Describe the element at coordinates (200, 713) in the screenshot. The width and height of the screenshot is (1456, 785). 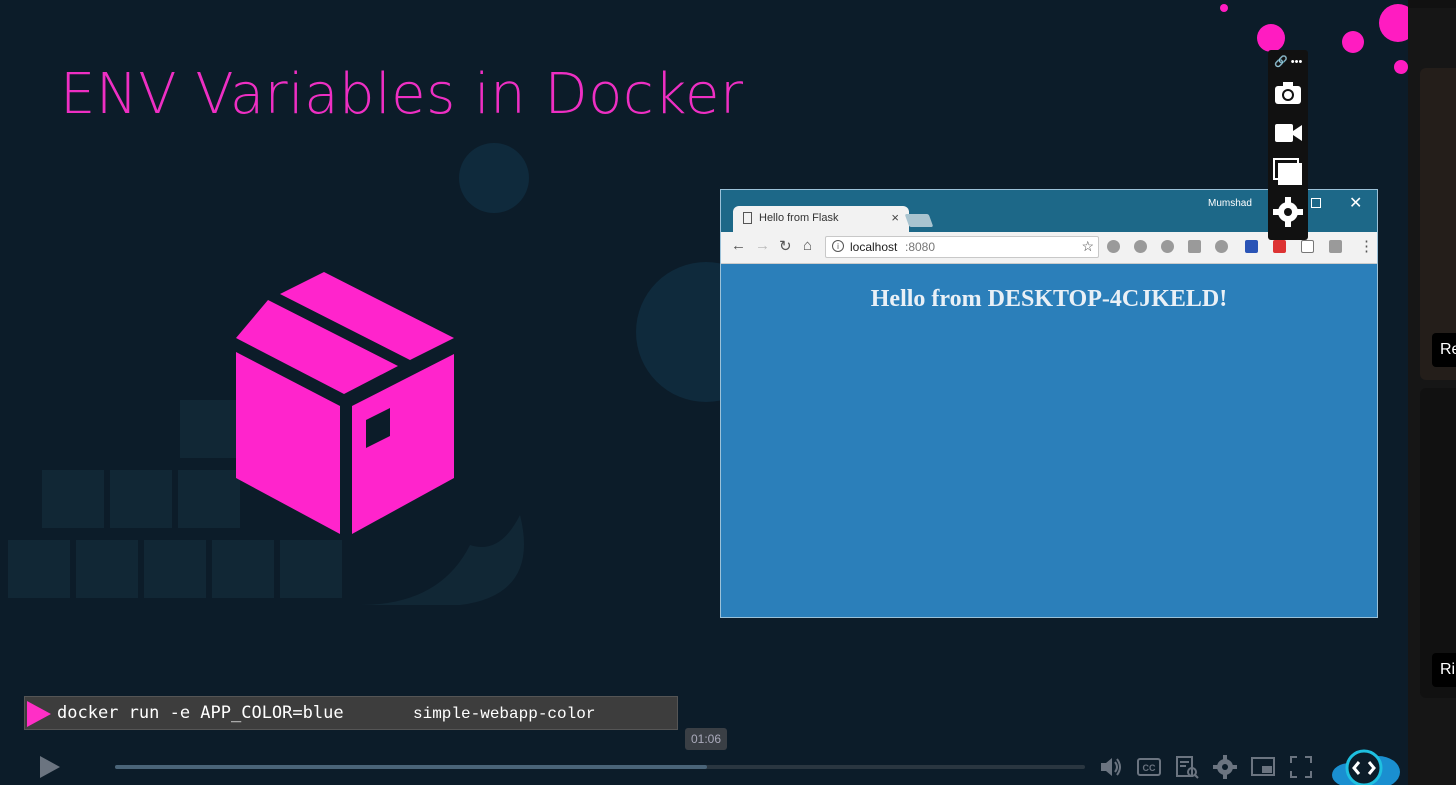
I see `command-text: docker run -e APP_COLOR=blue` at that location.